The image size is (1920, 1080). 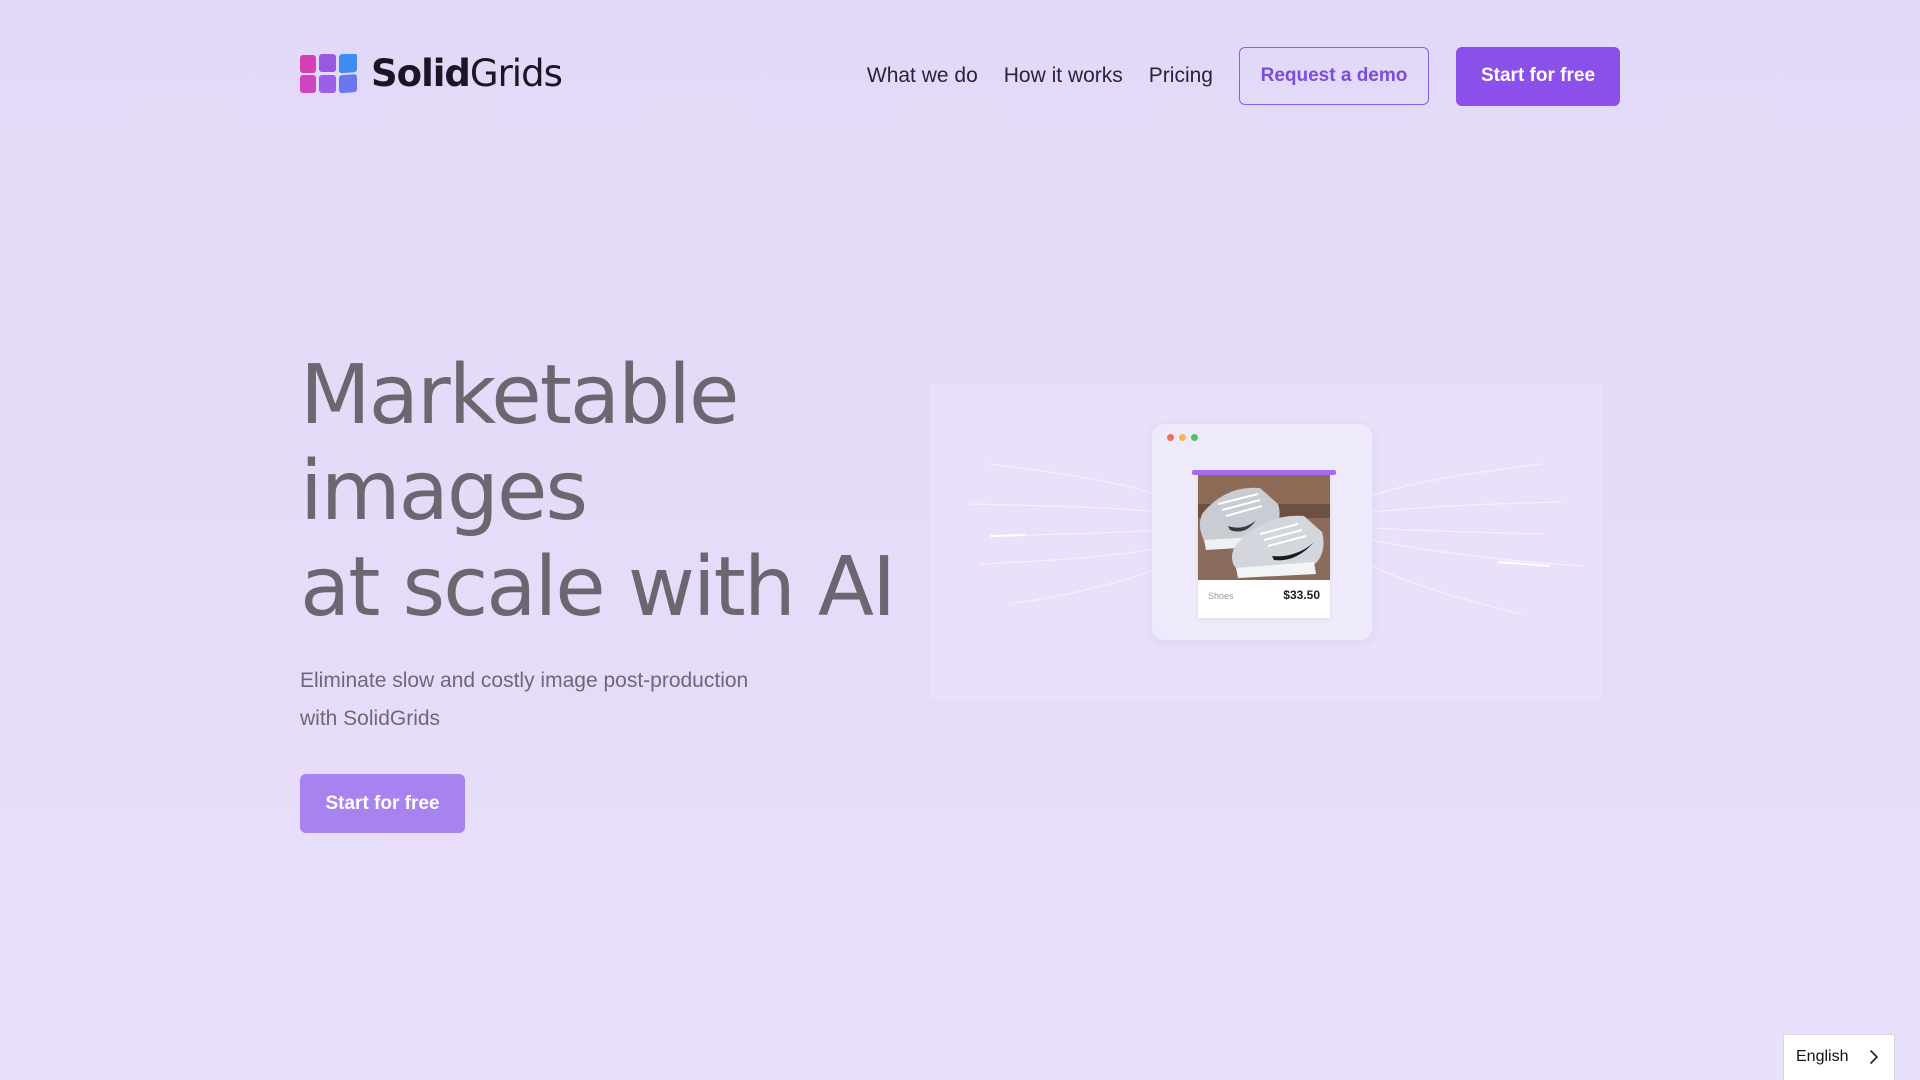 What do you see at coordinates (1194, 437) in the screenshot?
I see `window-maximize-dot-icon` at bounding box center [1194, 437].